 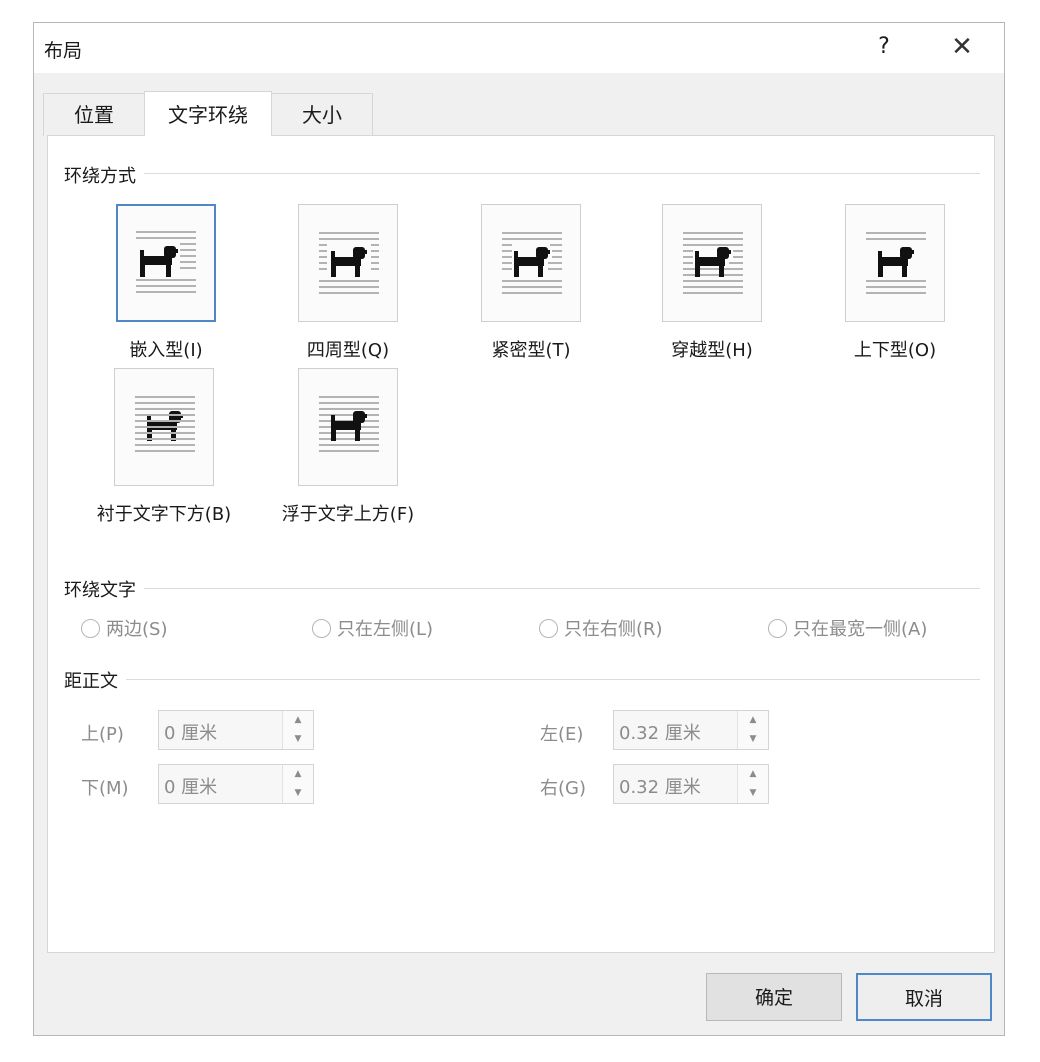 I want to click on wrap-option-label: 嵌入型(I), so click(x=166, y=350).